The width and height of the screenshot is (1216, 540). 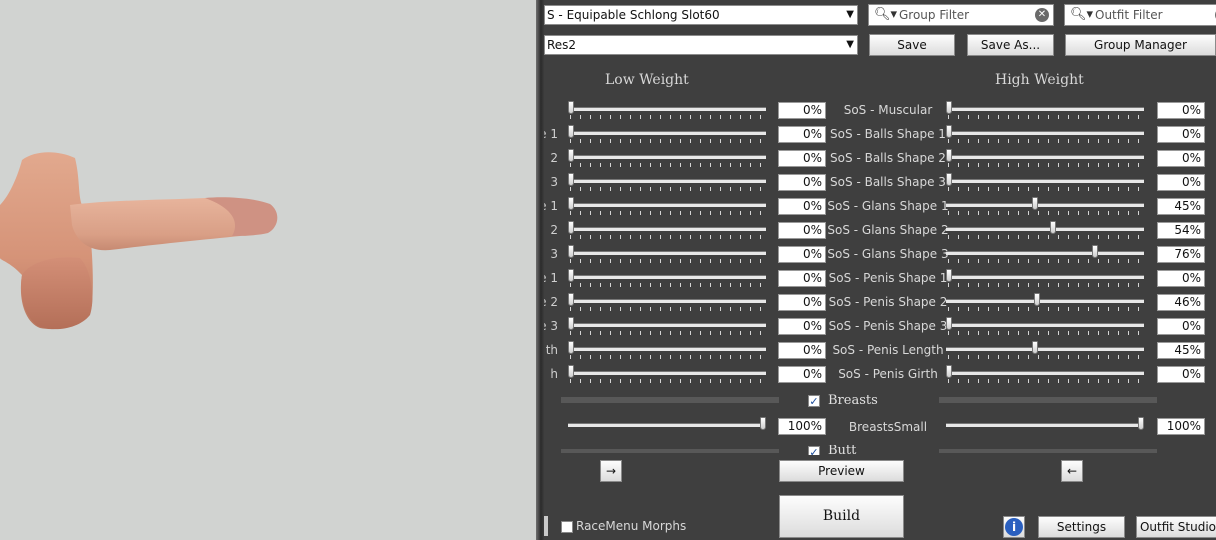 What do you see at coordinates (814, 450) in the screenshot?
I see `butt-category-checkbox: ✓` at bounding box center [814, 450].